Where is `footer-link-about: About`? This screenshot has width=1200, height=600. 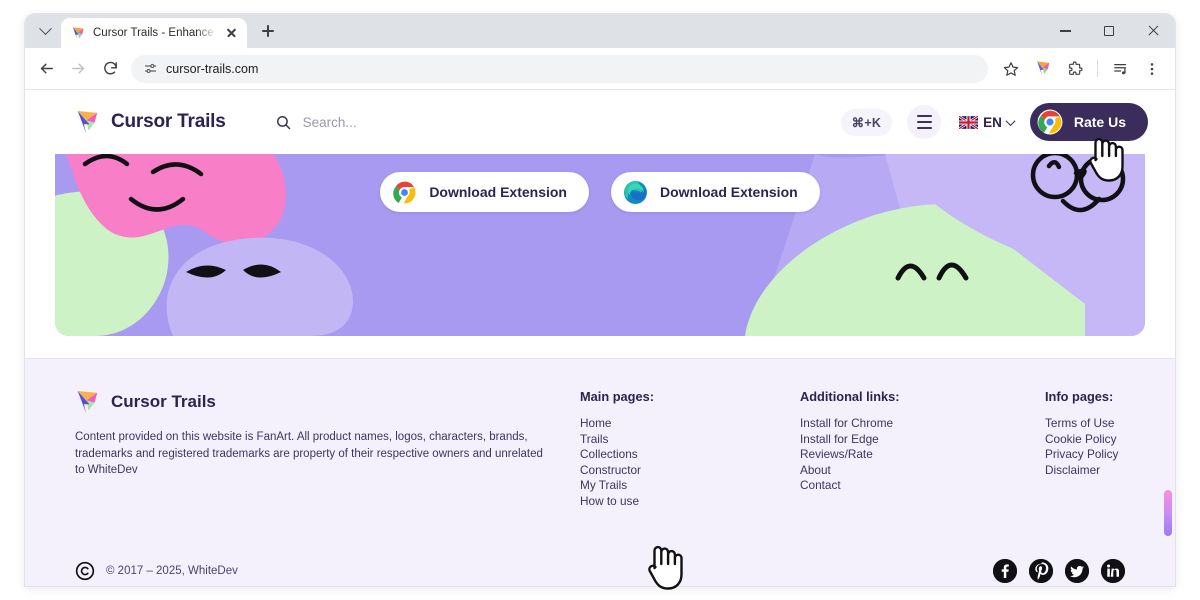 footer-link-about: About is located at coordinates (922, 471).